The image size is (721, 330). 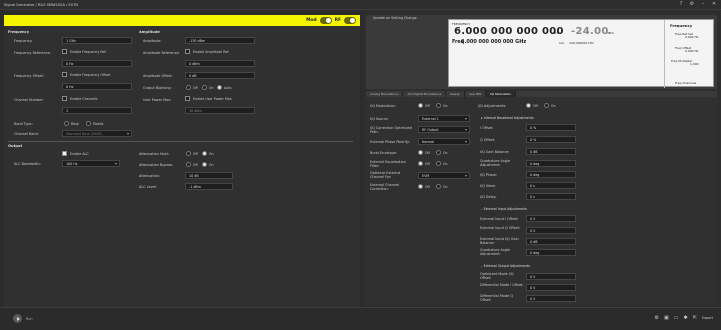 I want to click on ext-gain-field: 0 dB, so click(x=551, y=241).